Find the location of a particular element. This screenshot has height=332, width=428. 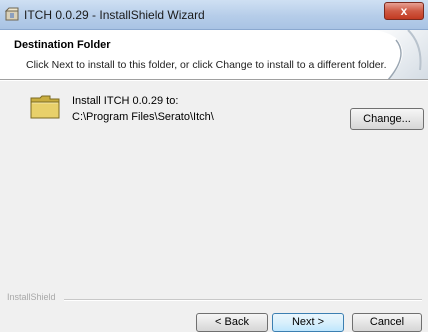

installshield-label: InstallShield is located at coordinates (31, 297).